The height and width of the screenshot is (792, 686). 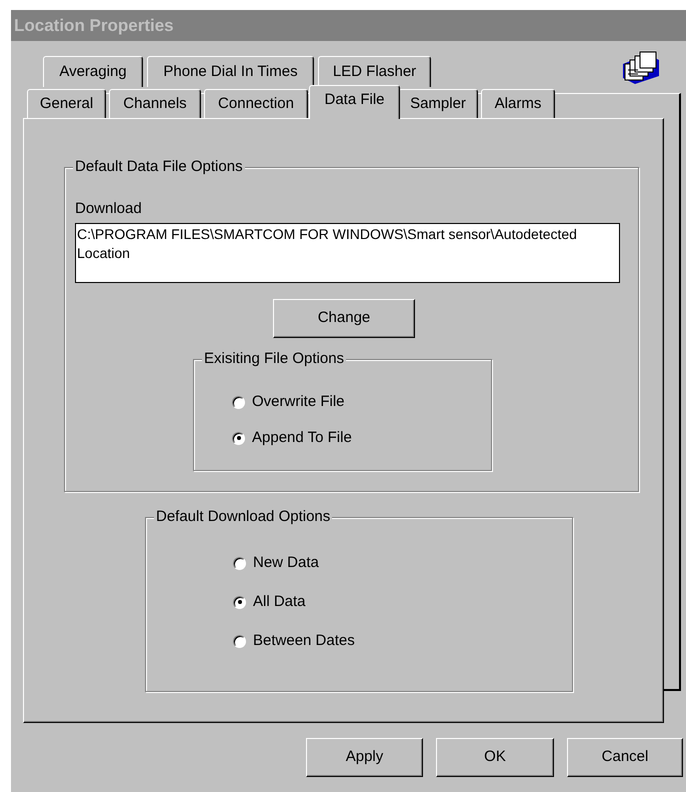 I want to click on tab: Sampler, so click(x=438, y=103).